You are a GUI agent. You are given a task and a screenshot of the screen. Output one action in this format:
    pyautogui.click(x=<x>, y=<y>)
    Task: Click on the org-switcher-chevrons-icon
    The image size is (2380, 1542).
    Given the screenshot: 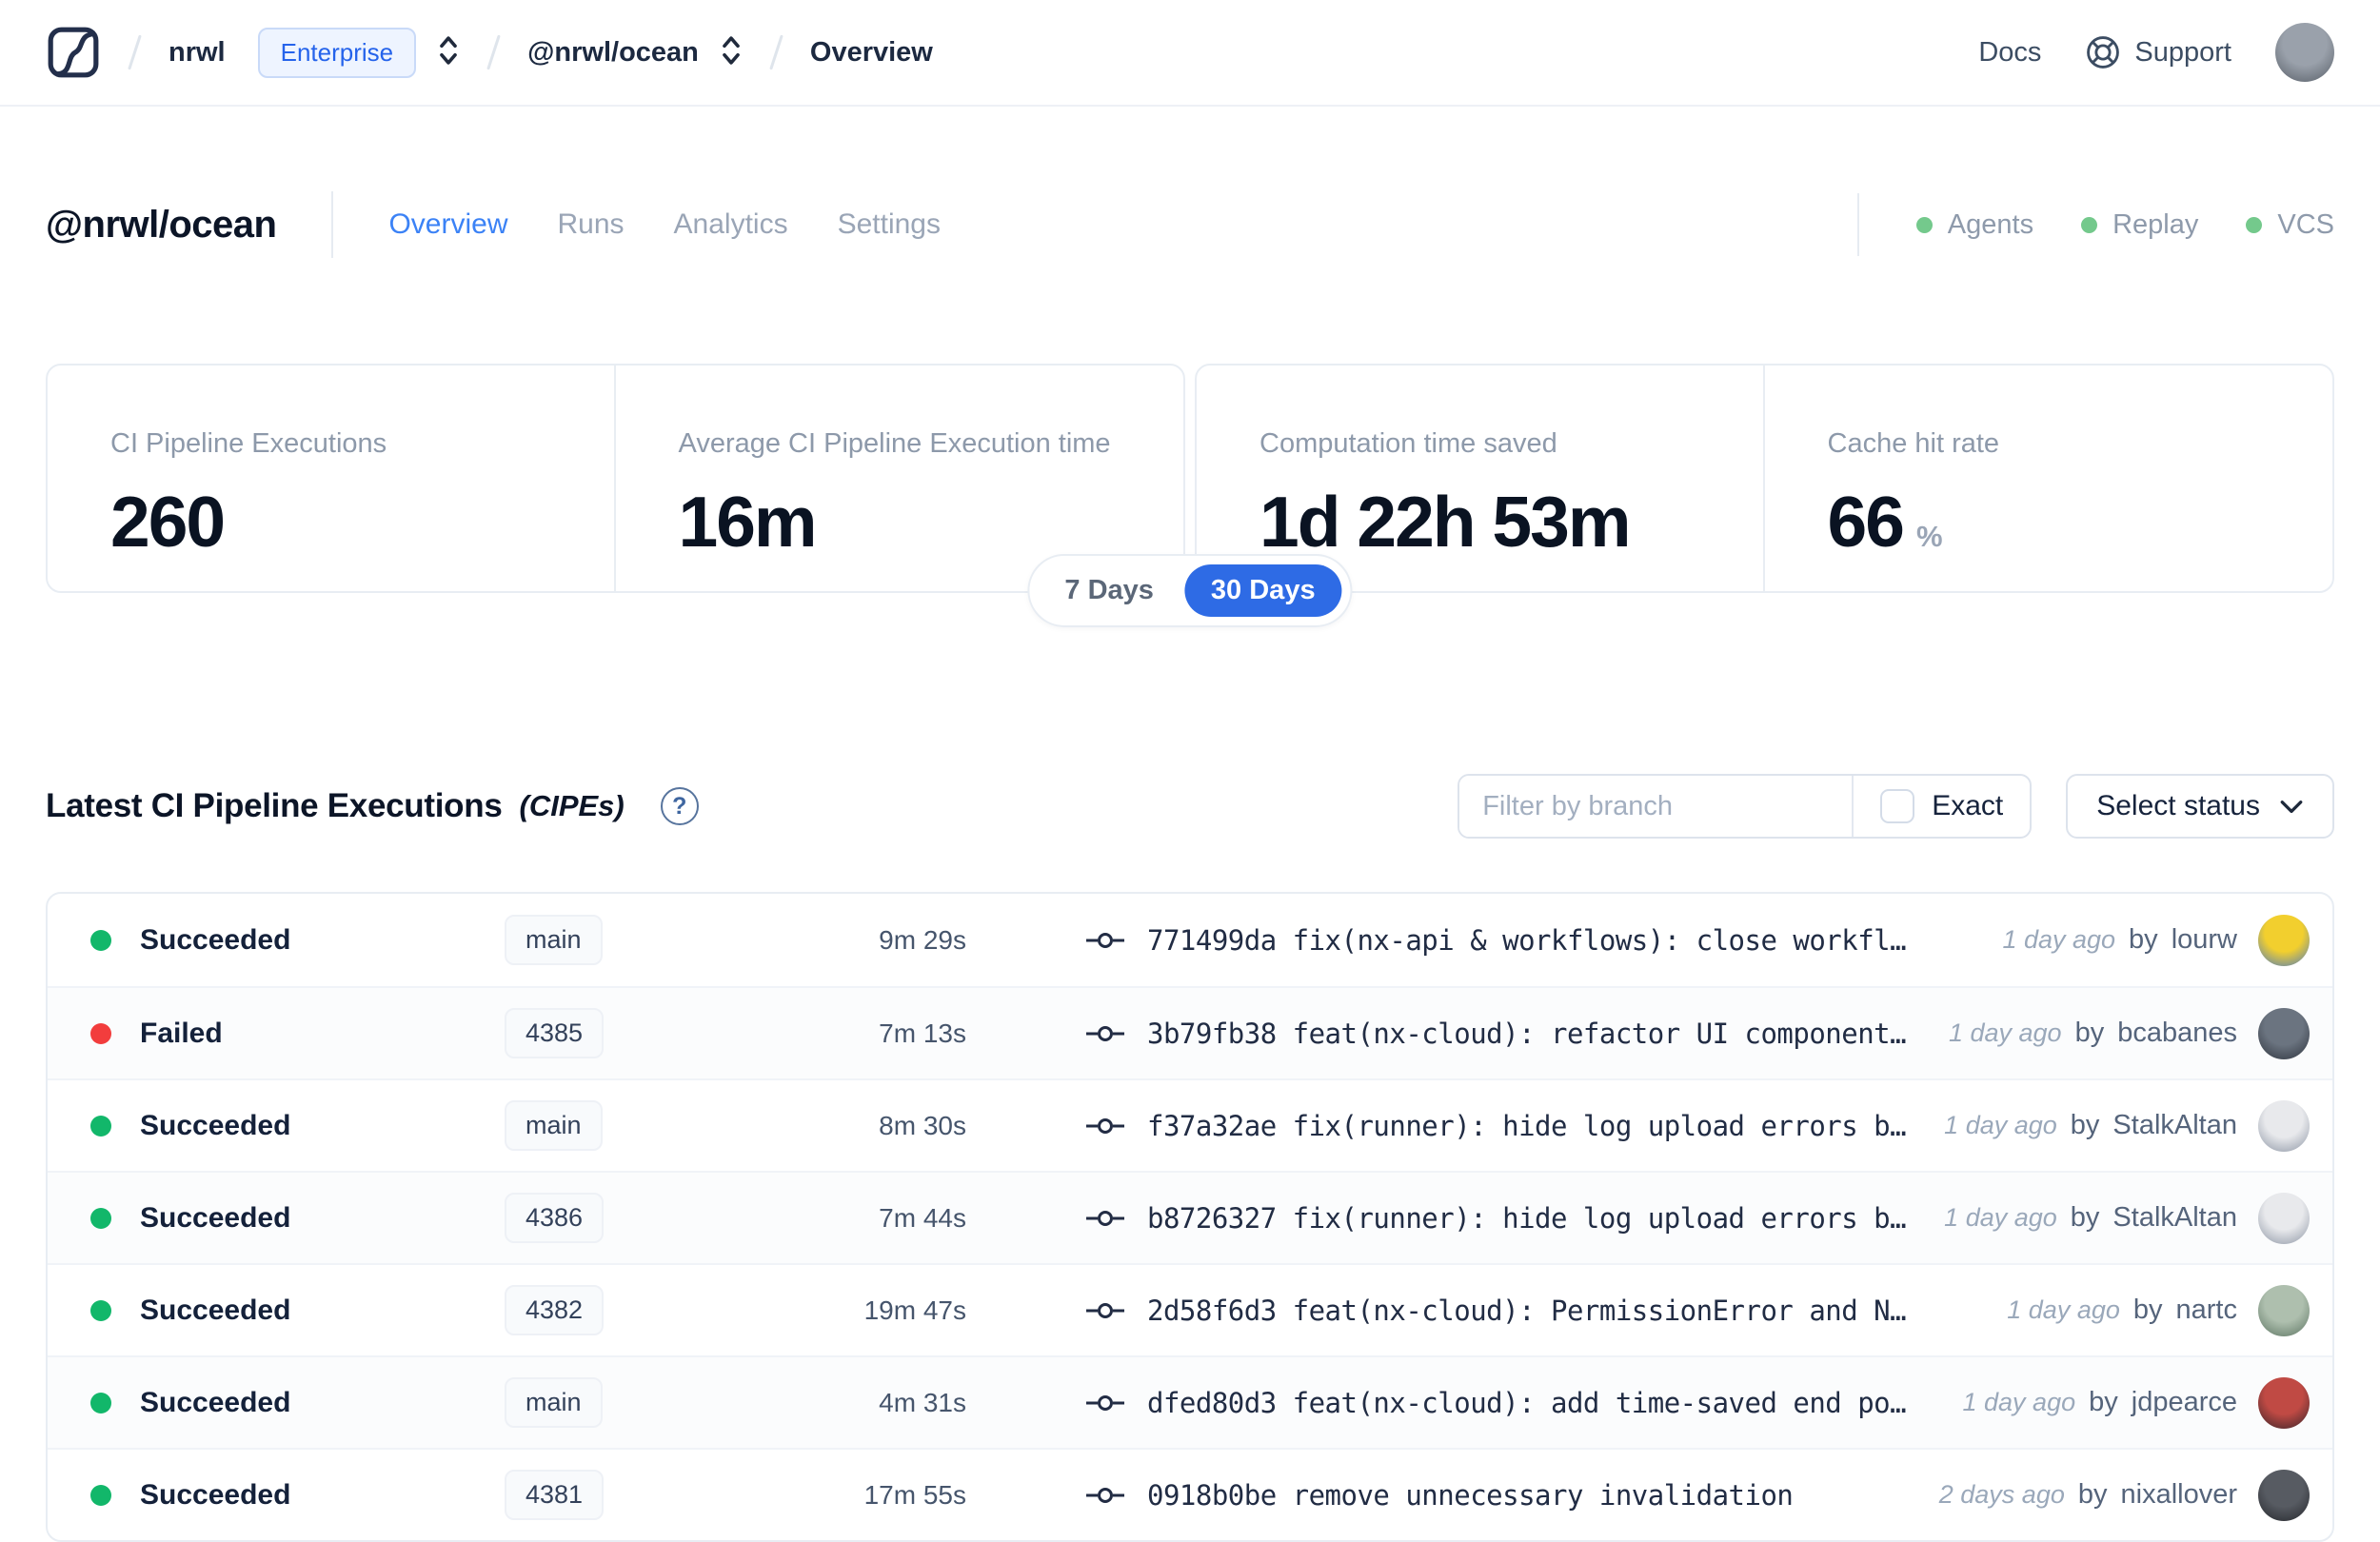 What is the action you would take?
    pyautogui.click(x=448, y=52)
    